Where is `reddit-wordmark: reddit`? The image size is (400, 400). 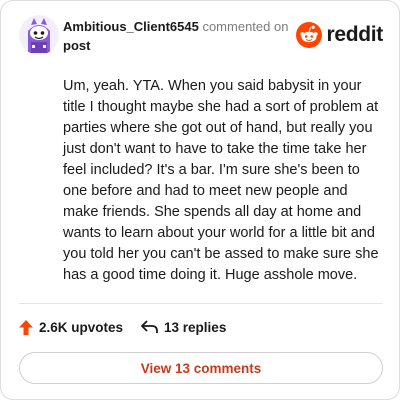 reddit-wordmark: reddit is located at coordinates (354, 34).